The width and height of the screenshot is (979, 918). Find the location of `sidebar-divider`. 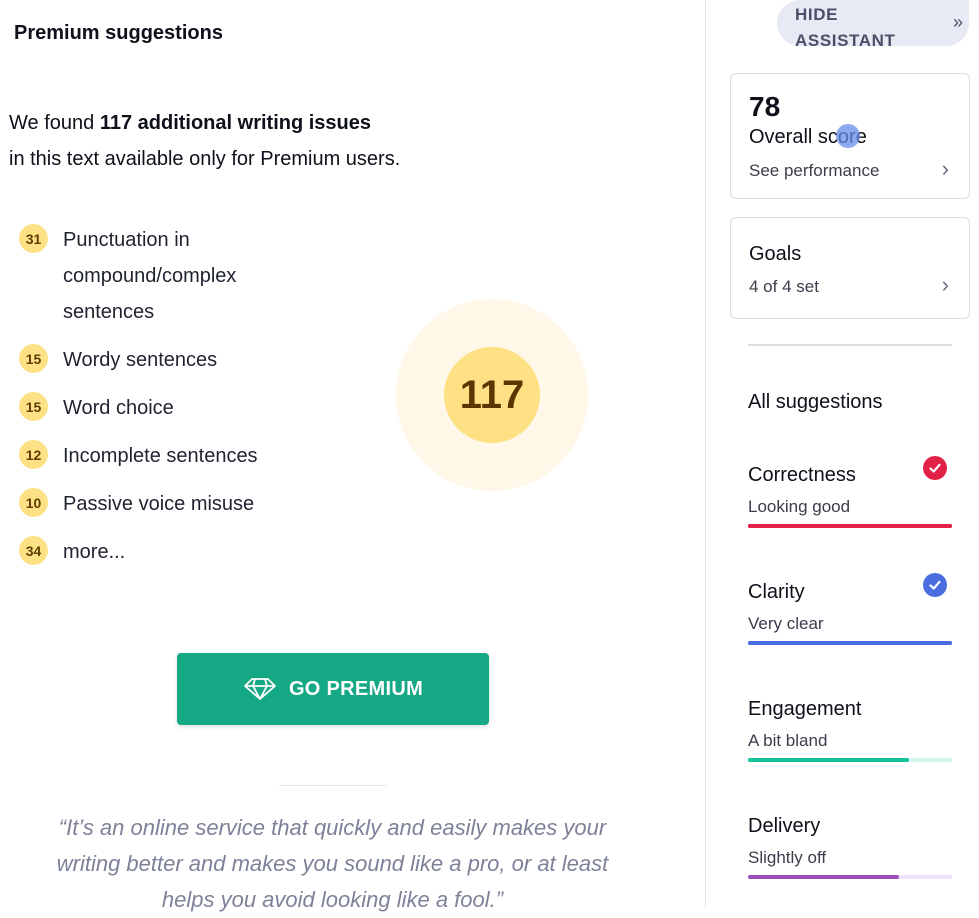

sidebar-divider is located at coordinates (850, 345).